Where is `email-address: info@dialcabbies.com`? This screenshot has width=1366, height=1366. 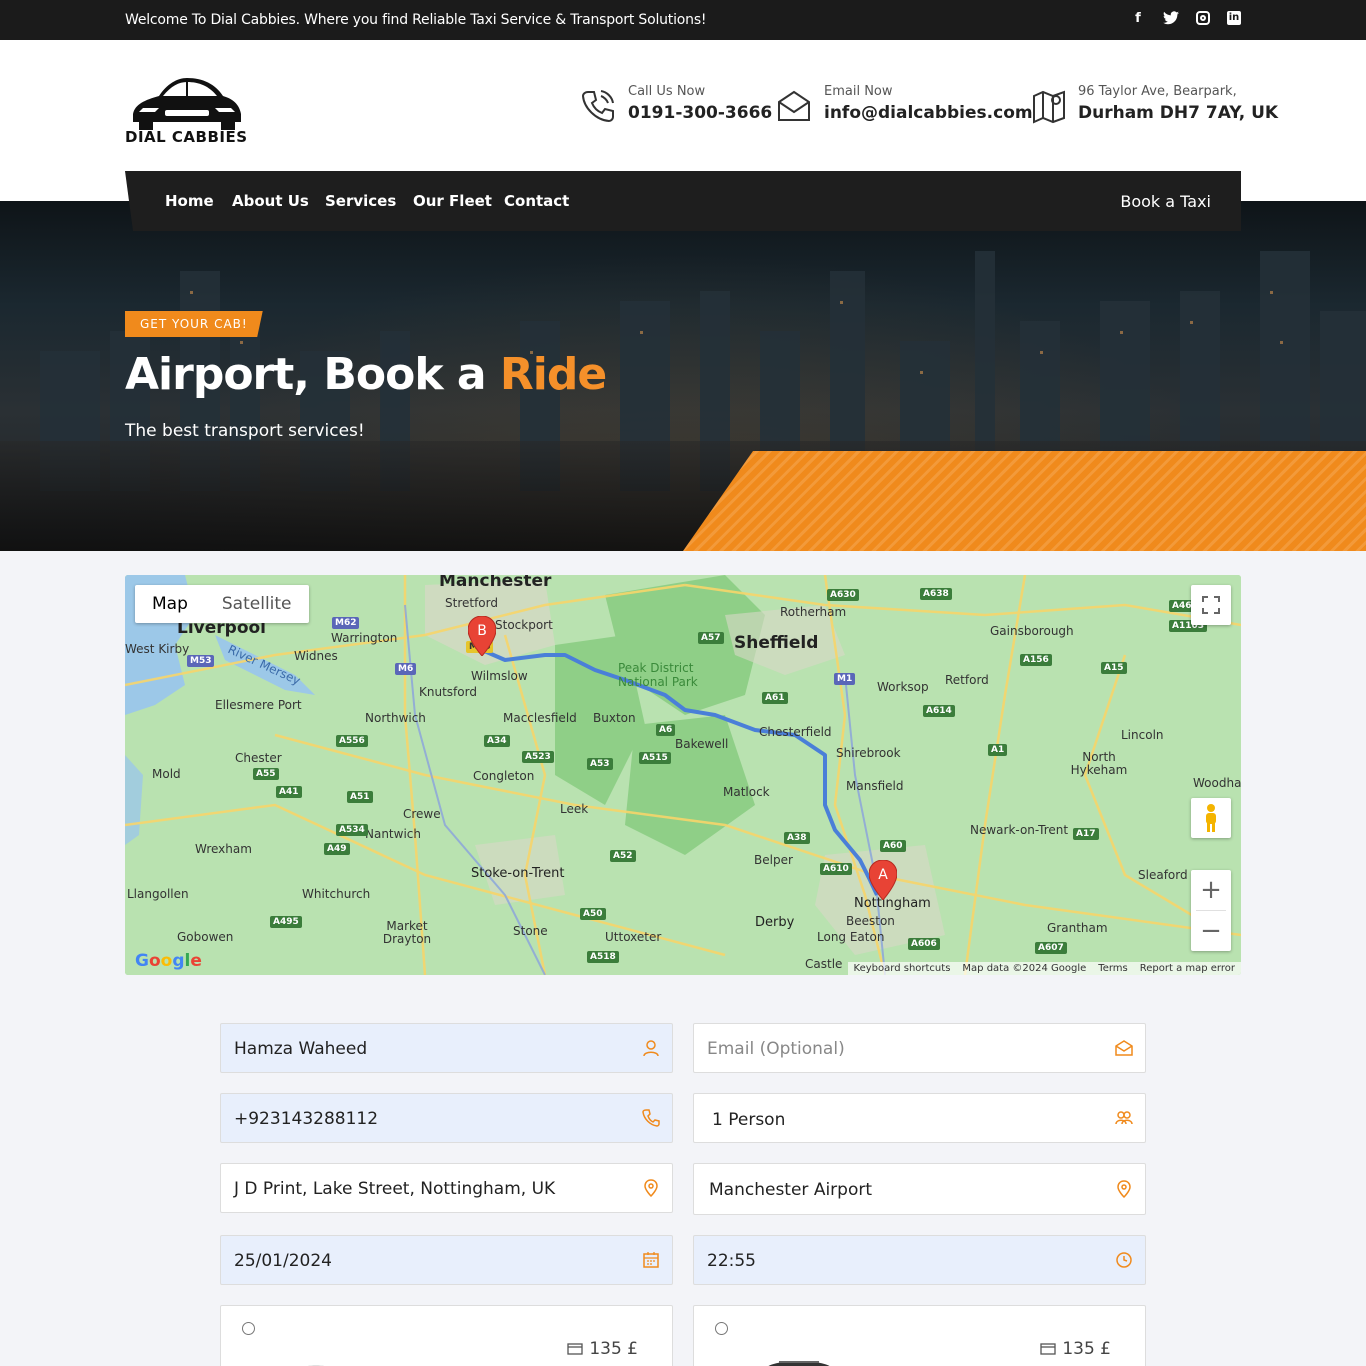
email-address: info@dialcabbies.com is located at coordinates (928, 113).